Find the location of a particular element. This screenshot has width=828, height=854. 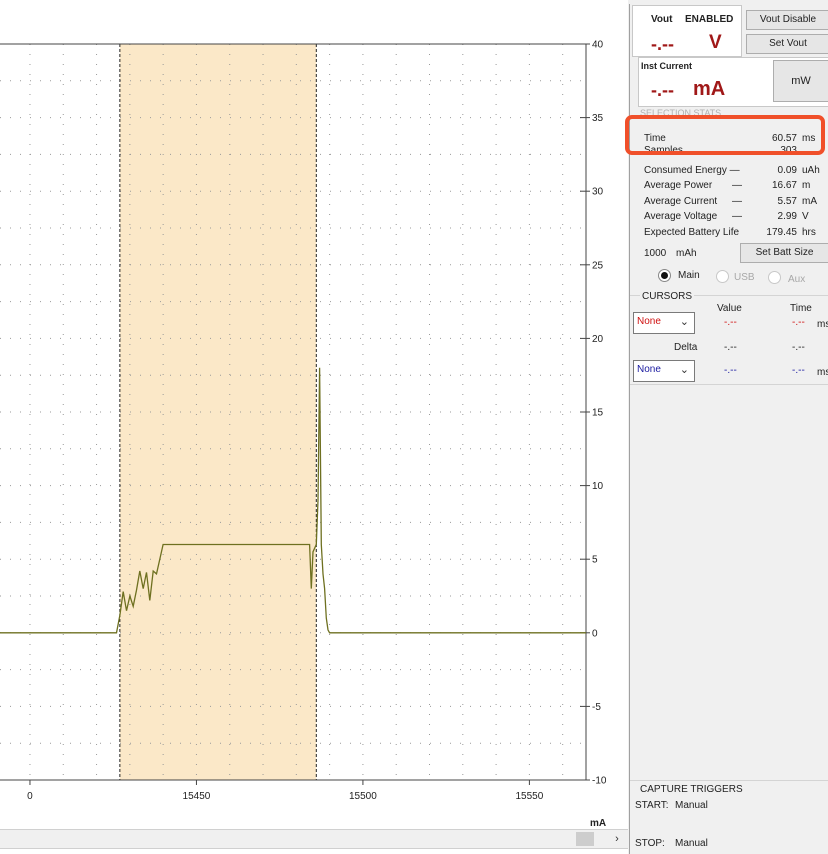

delta-time: -.-- is located at coordinates (798, 347).